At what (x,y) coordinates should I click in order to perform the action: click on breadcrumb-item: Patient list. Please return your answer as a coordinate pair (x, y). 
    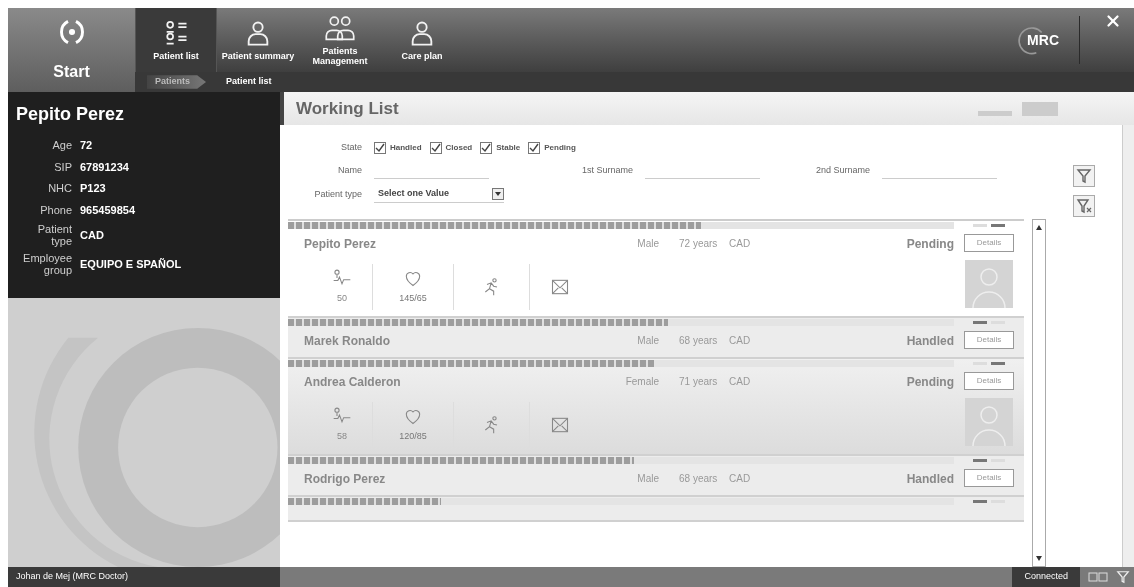
    Looking at the image, I should click on (249, 82).